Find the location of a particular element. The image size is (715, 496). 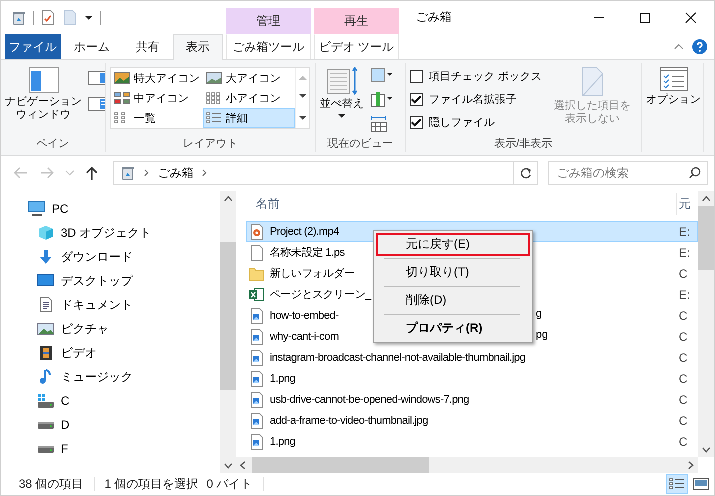

group-label: 表示/非表示 is located at coordinates (523, 144).